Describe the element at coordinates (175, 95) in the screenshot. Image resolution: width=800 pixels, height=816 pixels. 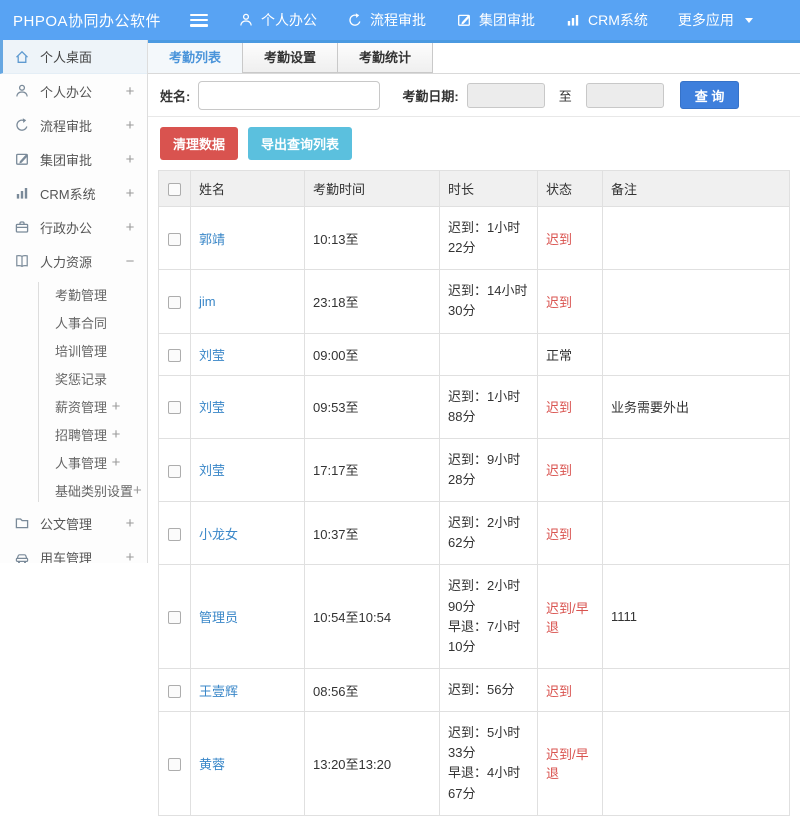
I see `name-label: 姓名:` at that location.